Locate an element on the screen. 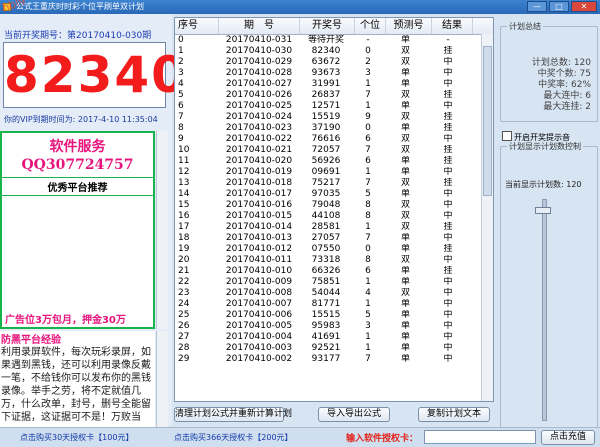  table-row: 15 20170410-016 79048 8 双 中 is located at coordinates (334, 205).